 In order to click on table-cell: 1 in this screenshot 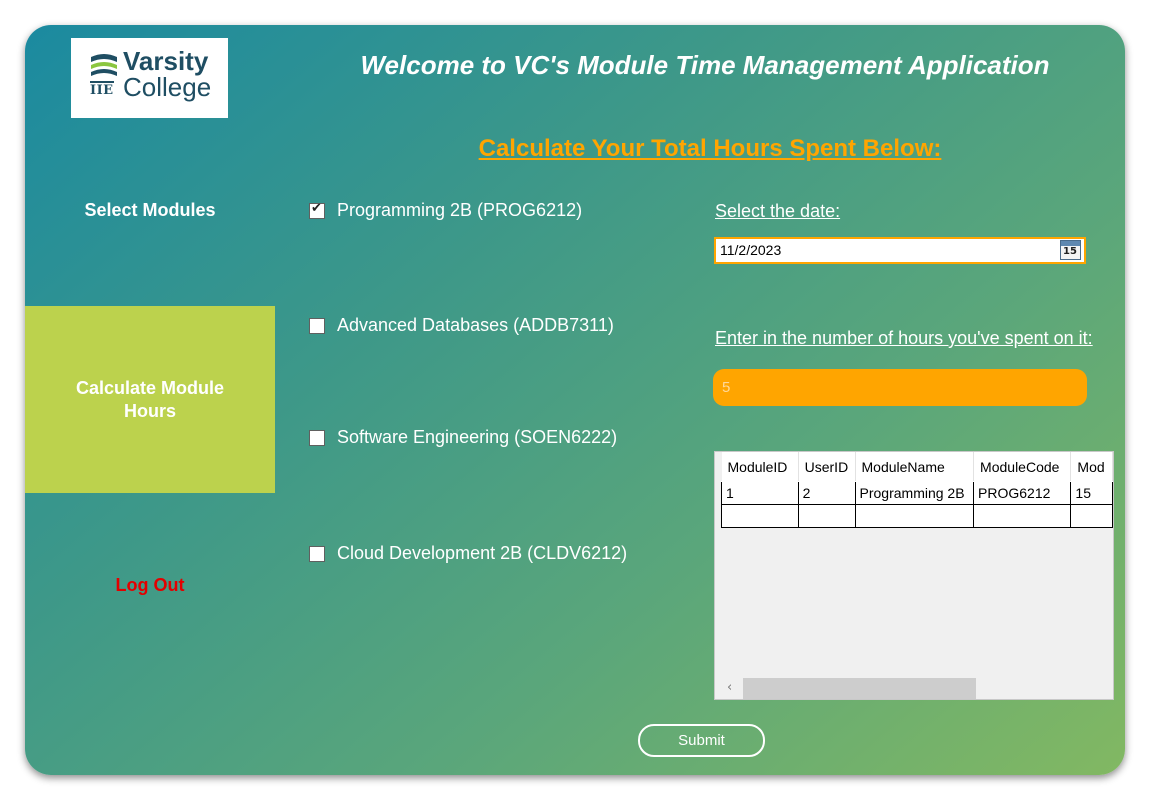, I will do `click(760, 493)`.